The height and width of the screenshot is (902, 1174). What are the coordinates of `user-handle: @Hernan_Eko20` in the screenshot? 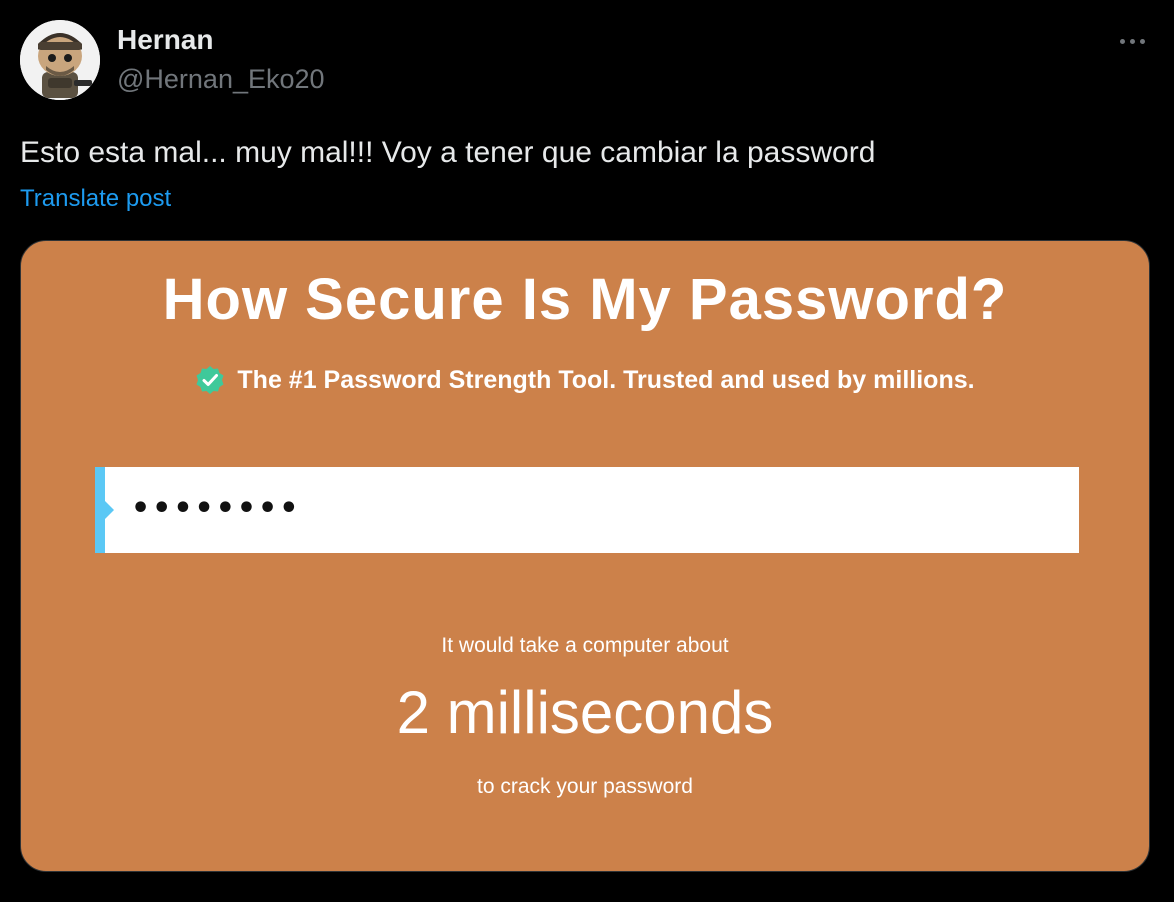 It's located at (221, 79).